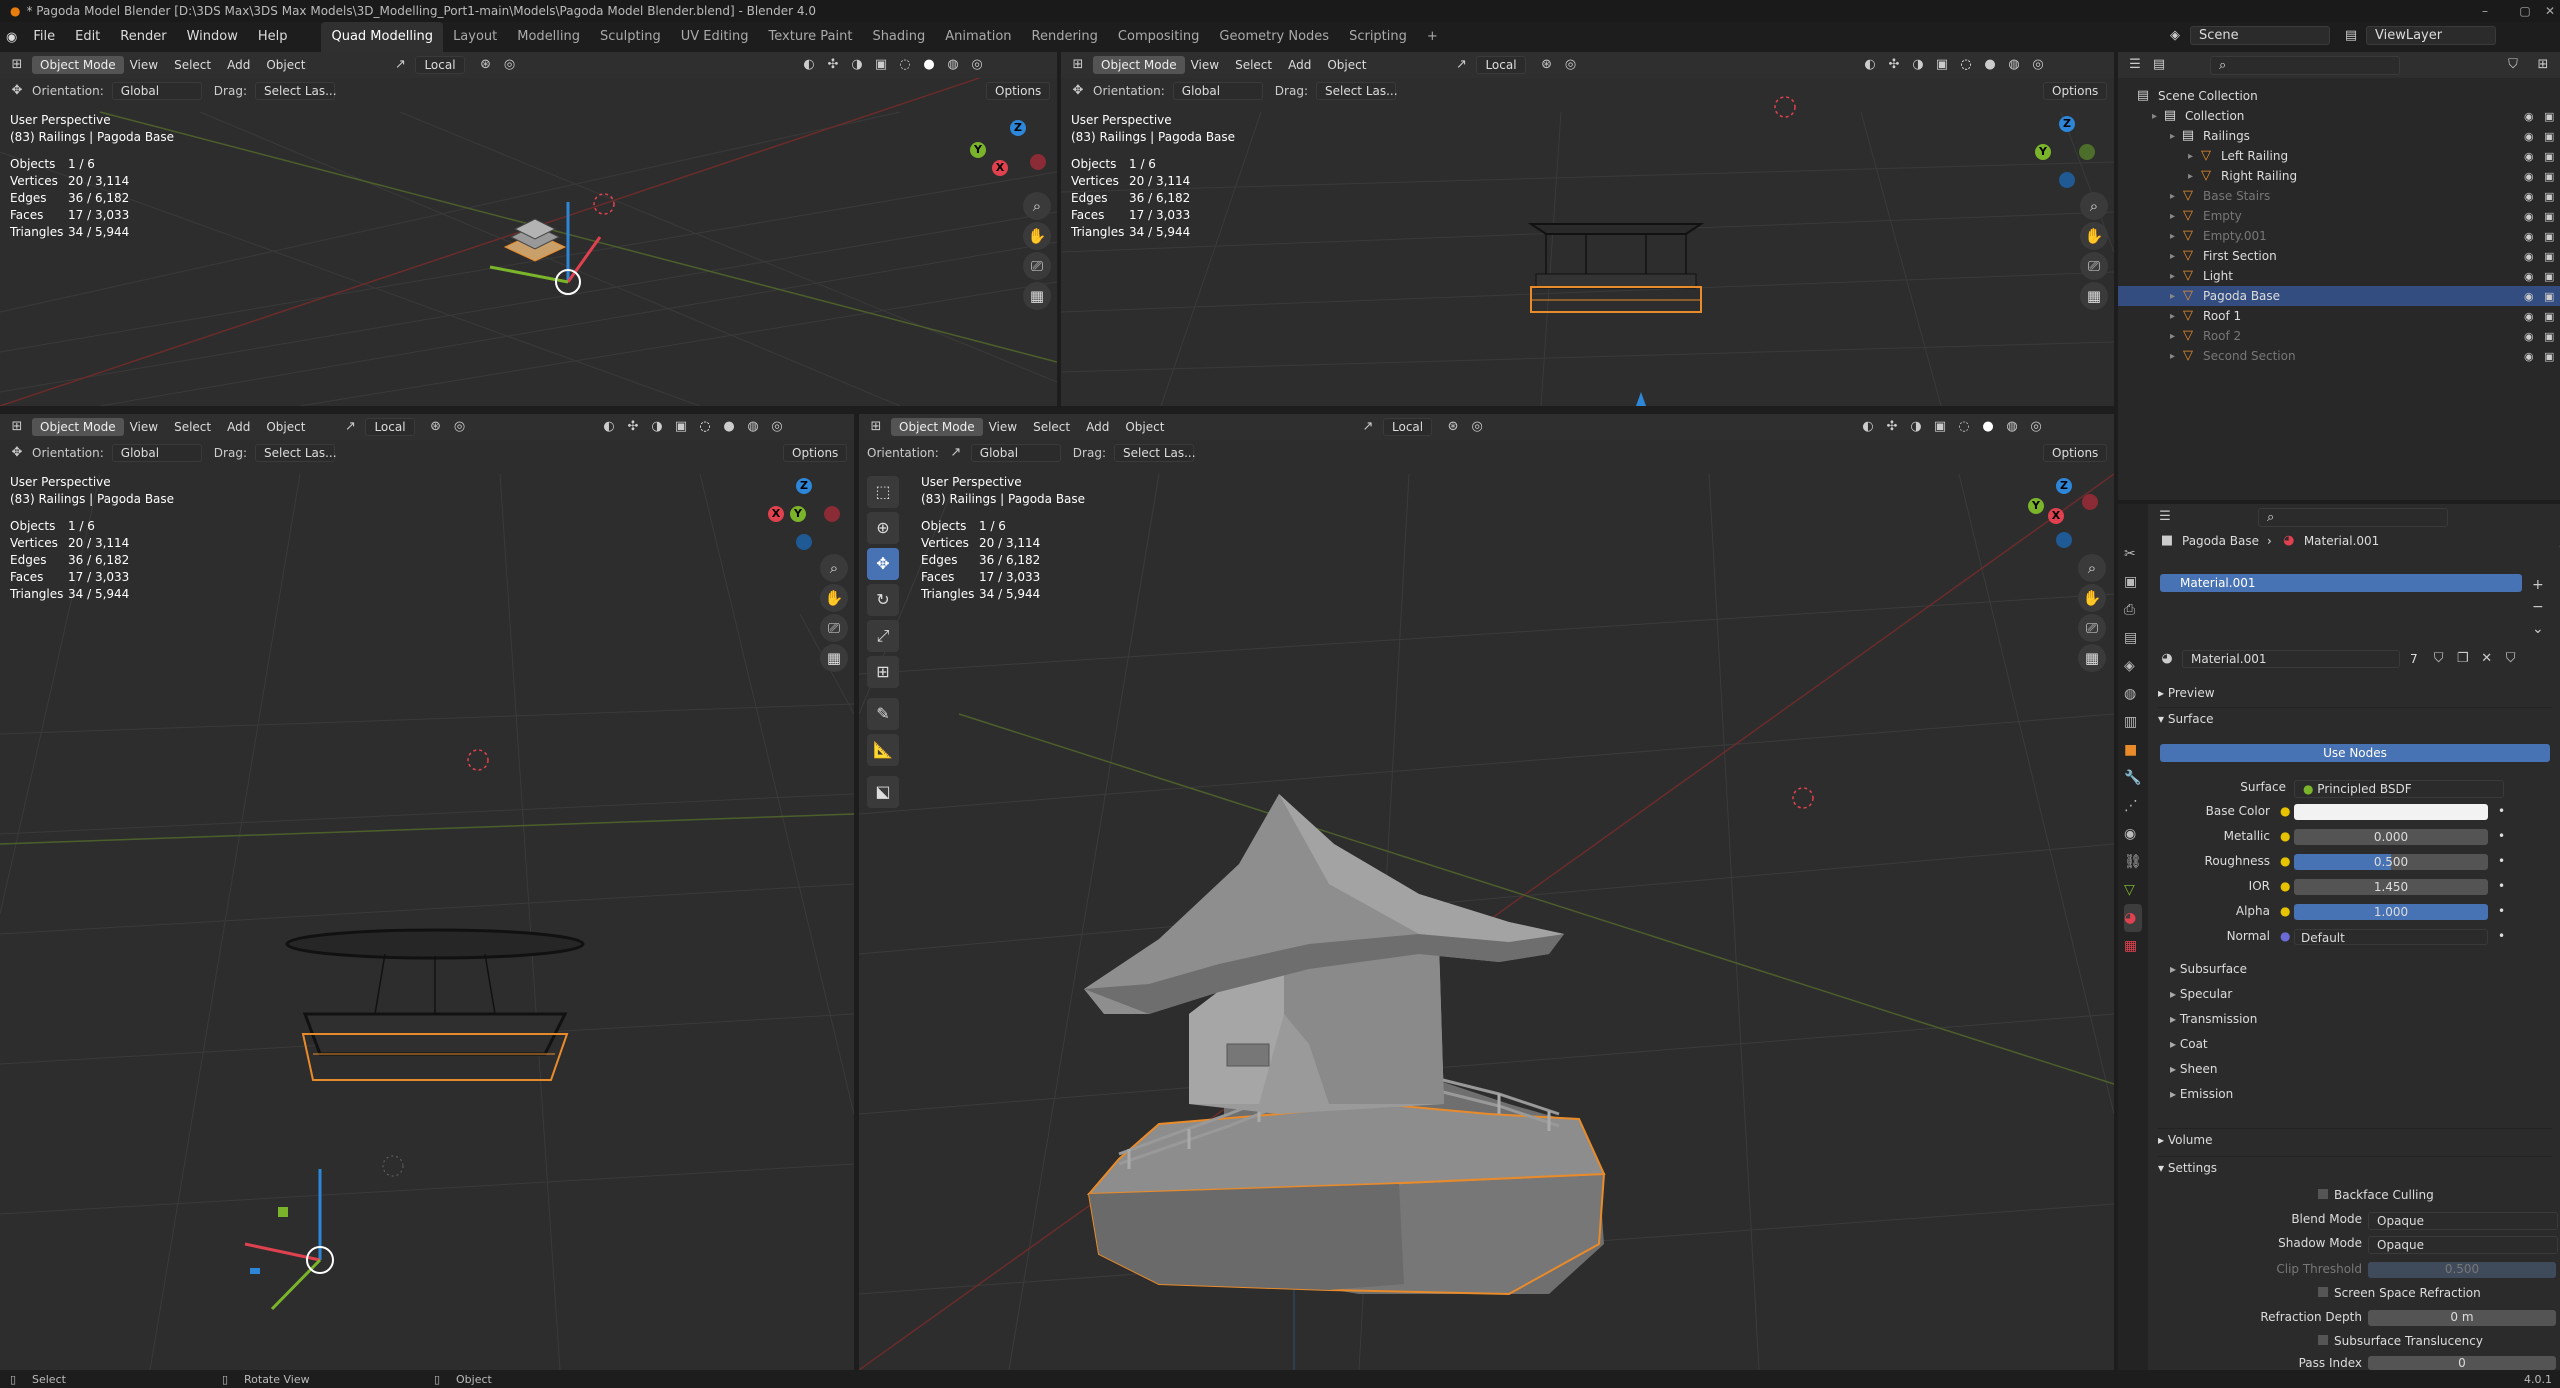  I want to click on shadow-mode-dropdown: Opaque, so click(2463, 1245).